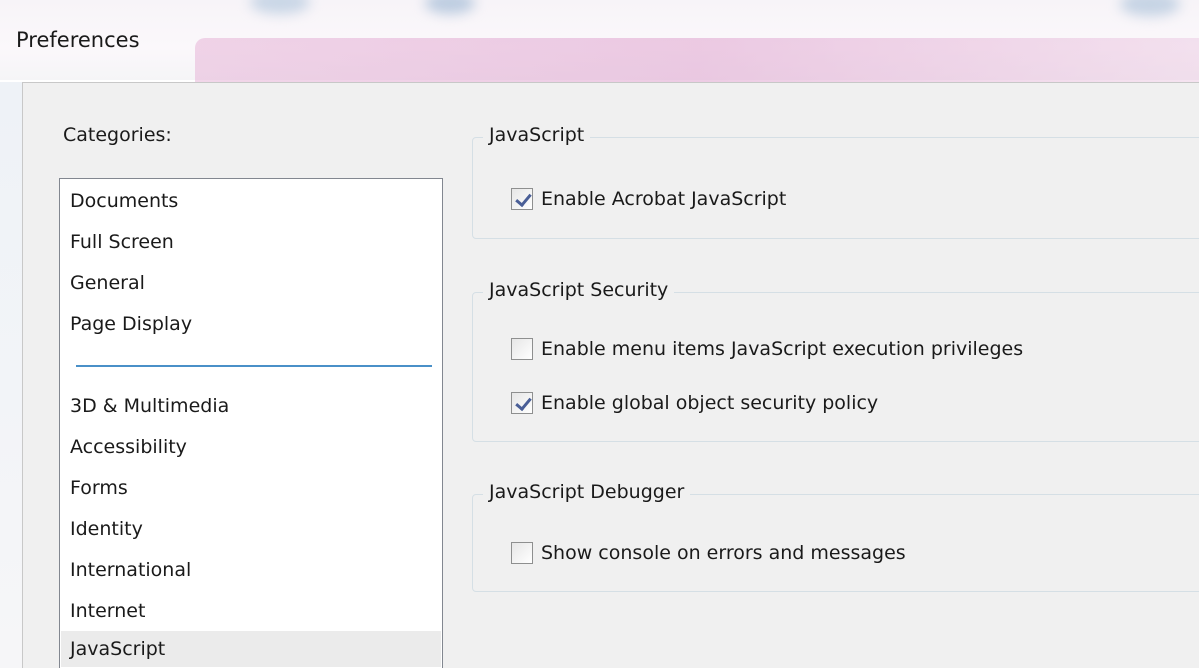  Describe the element at coordinates (254, 366) in the screenshot. I see `category-separator` at that location.